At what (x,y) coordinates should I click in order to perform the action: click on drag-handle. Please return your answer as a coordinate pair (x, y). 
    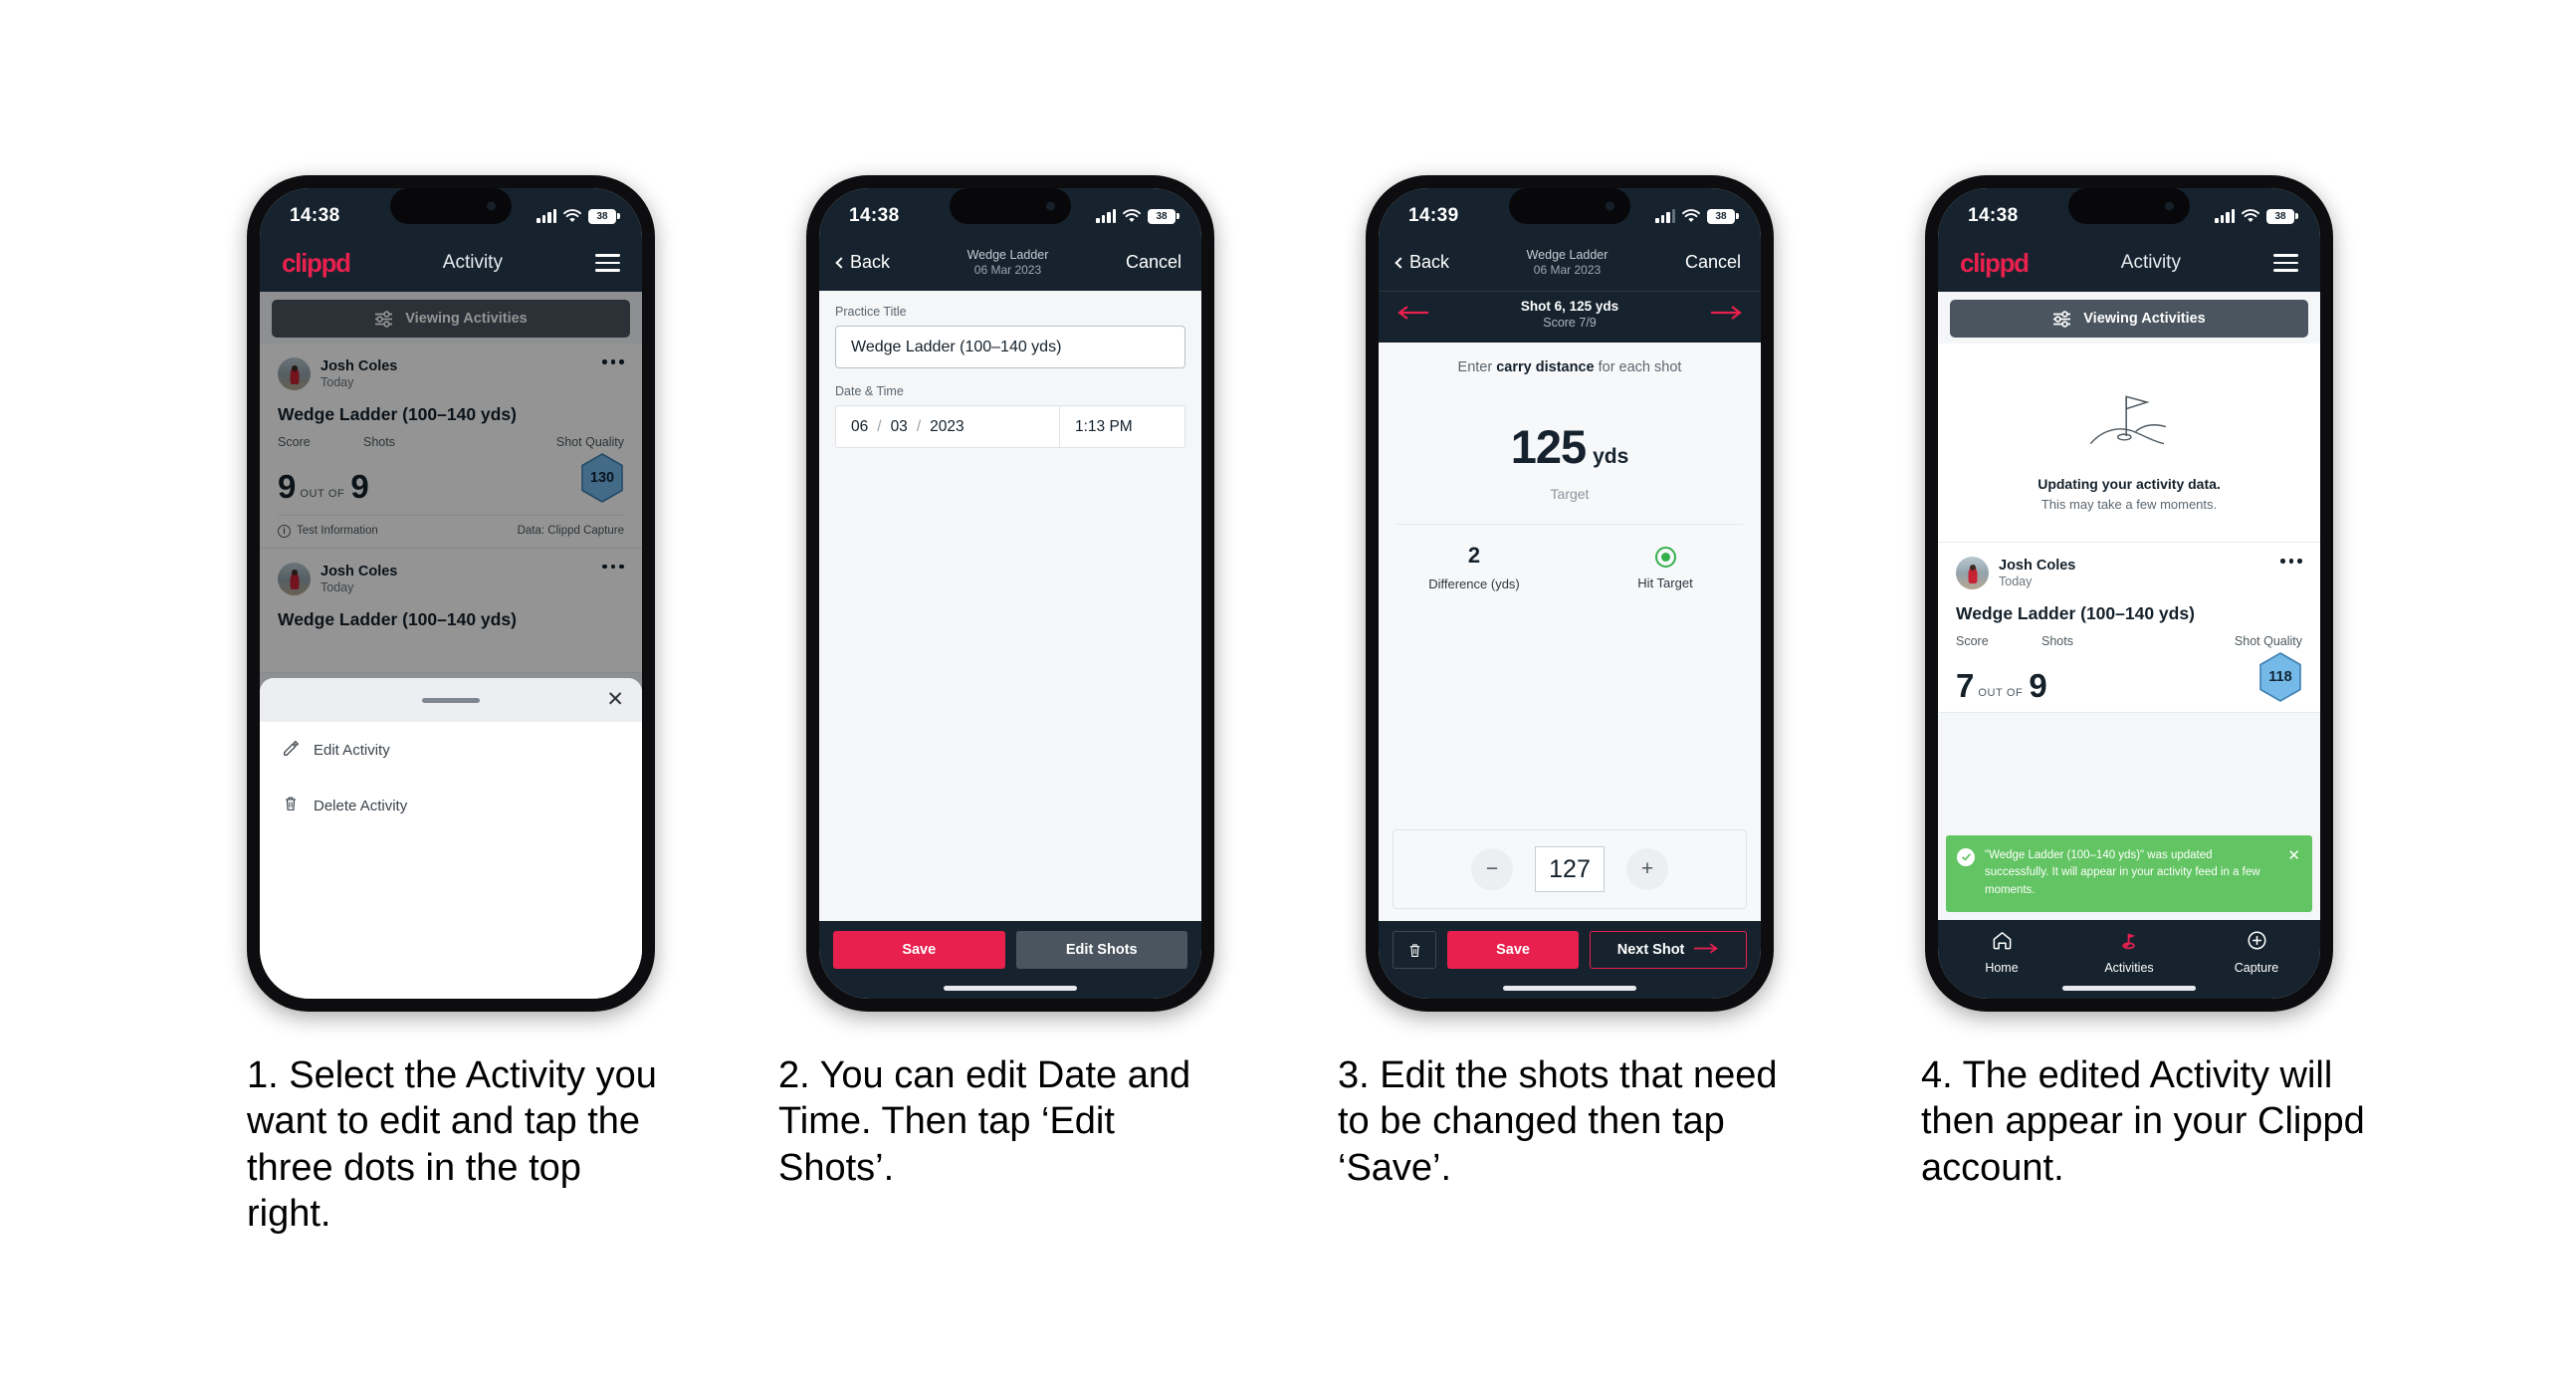
    Looking at the image, I should click on (451, 700).